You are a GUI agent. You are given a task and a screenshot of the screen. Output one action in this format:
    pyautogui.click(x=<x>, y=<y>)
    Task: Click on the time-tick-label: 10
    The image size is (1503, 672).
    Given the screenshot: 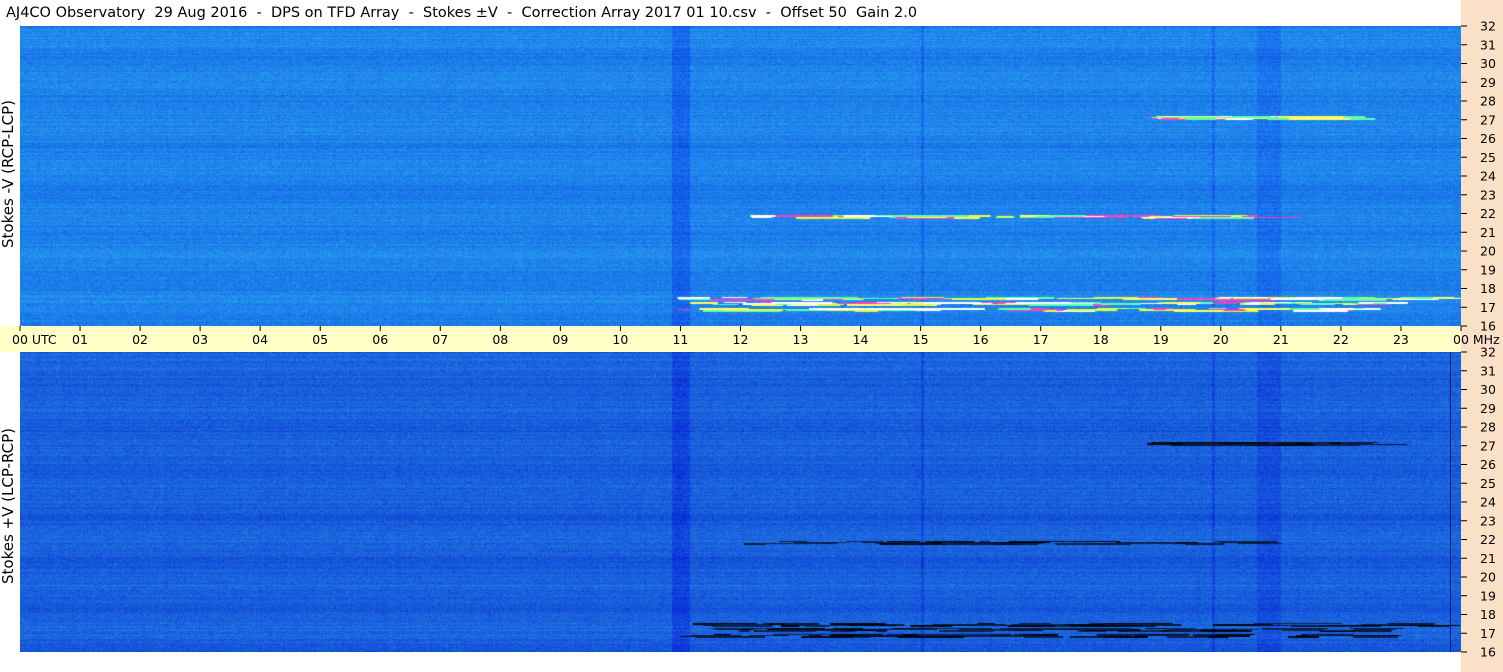 What is the action you would take?
    pyautogui.click(x=620, y=339)
    